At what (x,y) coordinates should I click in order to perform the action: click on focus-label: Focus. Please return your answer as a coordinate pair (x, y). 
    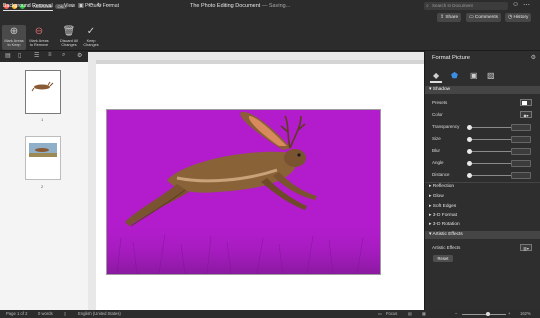
    Looking at the image, I should click on (391, 314).